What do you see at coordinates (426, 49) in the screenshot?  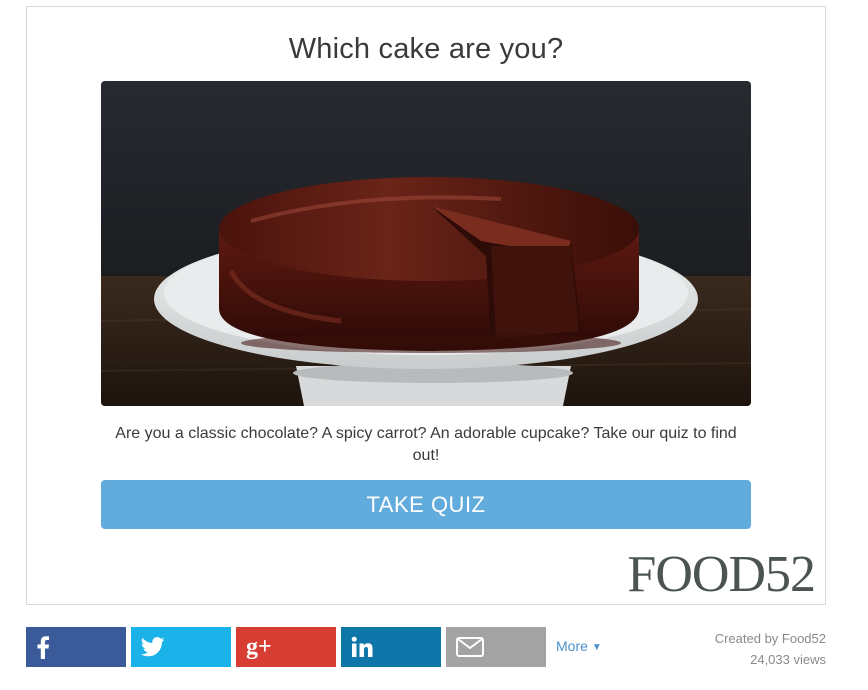 I see `quiz-title: Which cake are you?` at bounding box center [426, 49].